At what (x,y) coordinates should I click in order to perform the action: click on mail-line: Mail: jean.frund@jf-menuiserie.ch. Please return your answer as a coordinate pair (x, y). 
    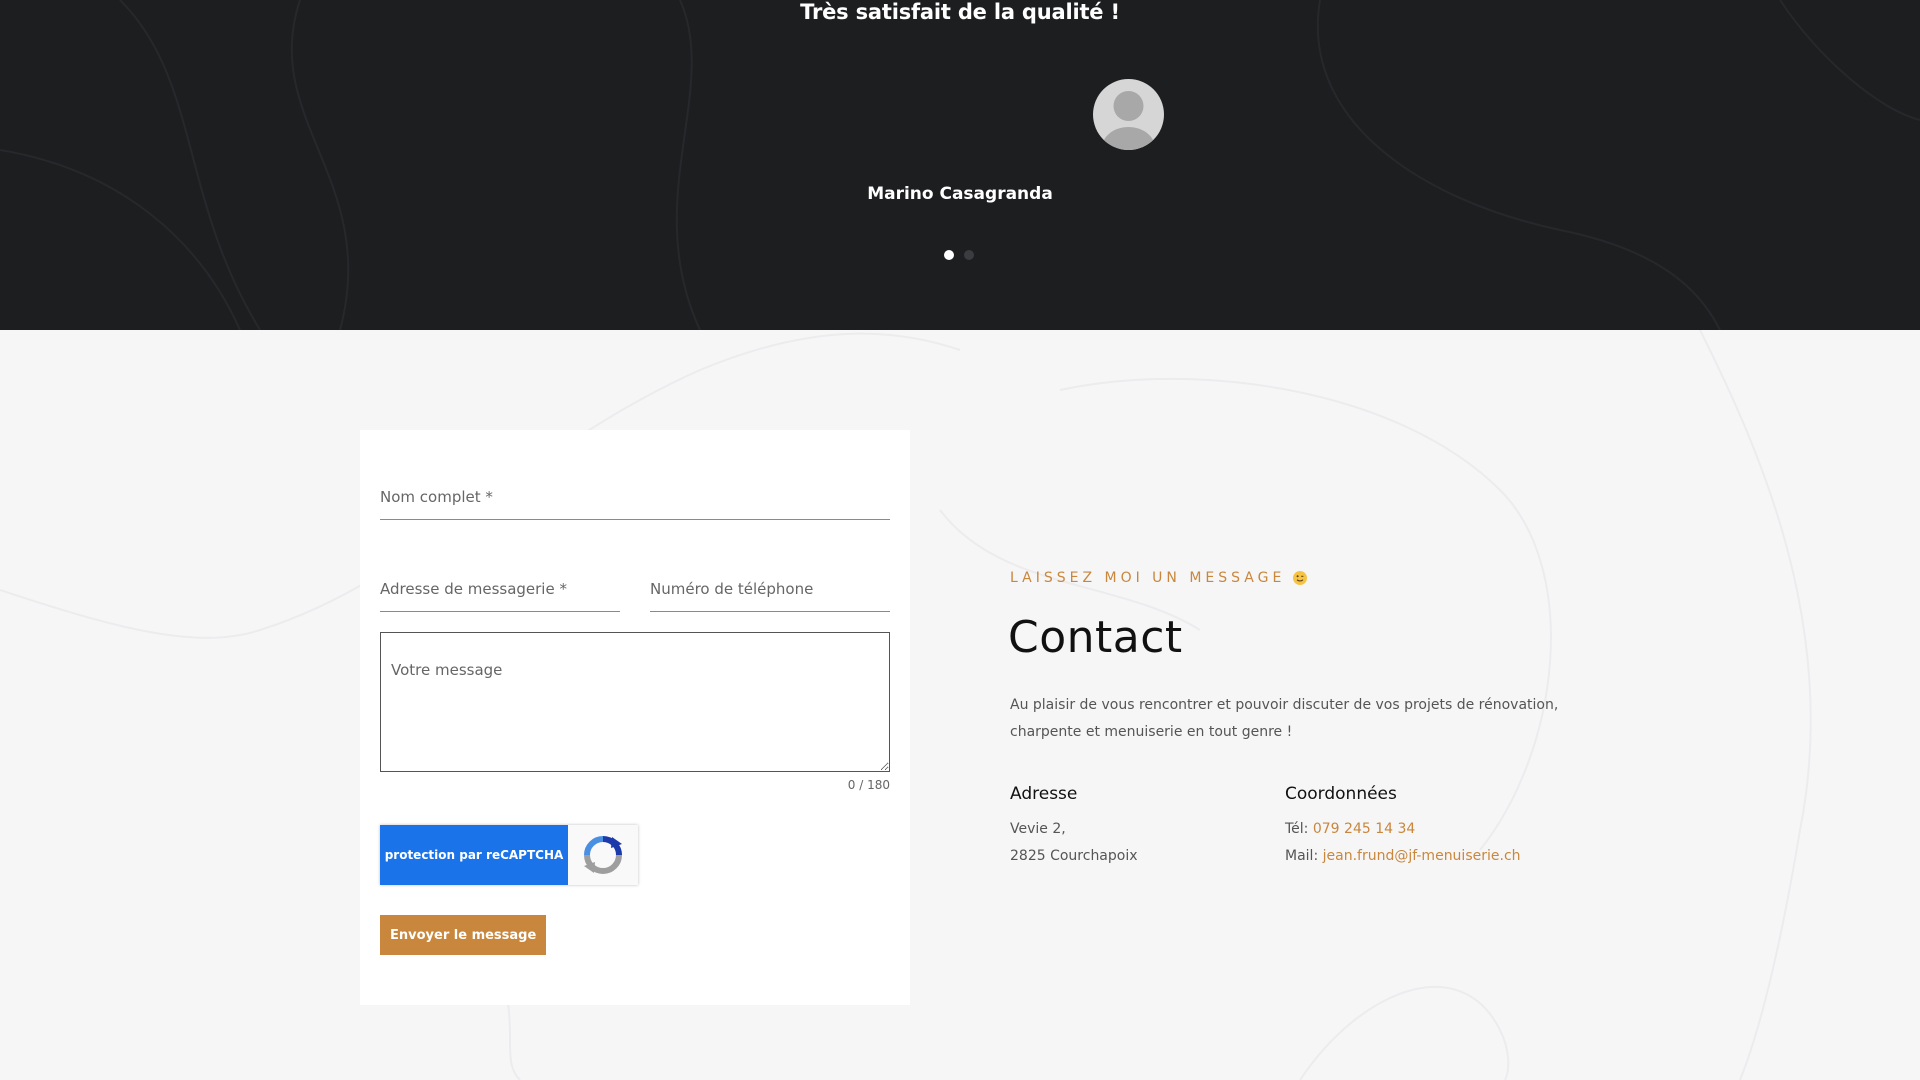
    Looking at the image, I should click on (1403, 856).